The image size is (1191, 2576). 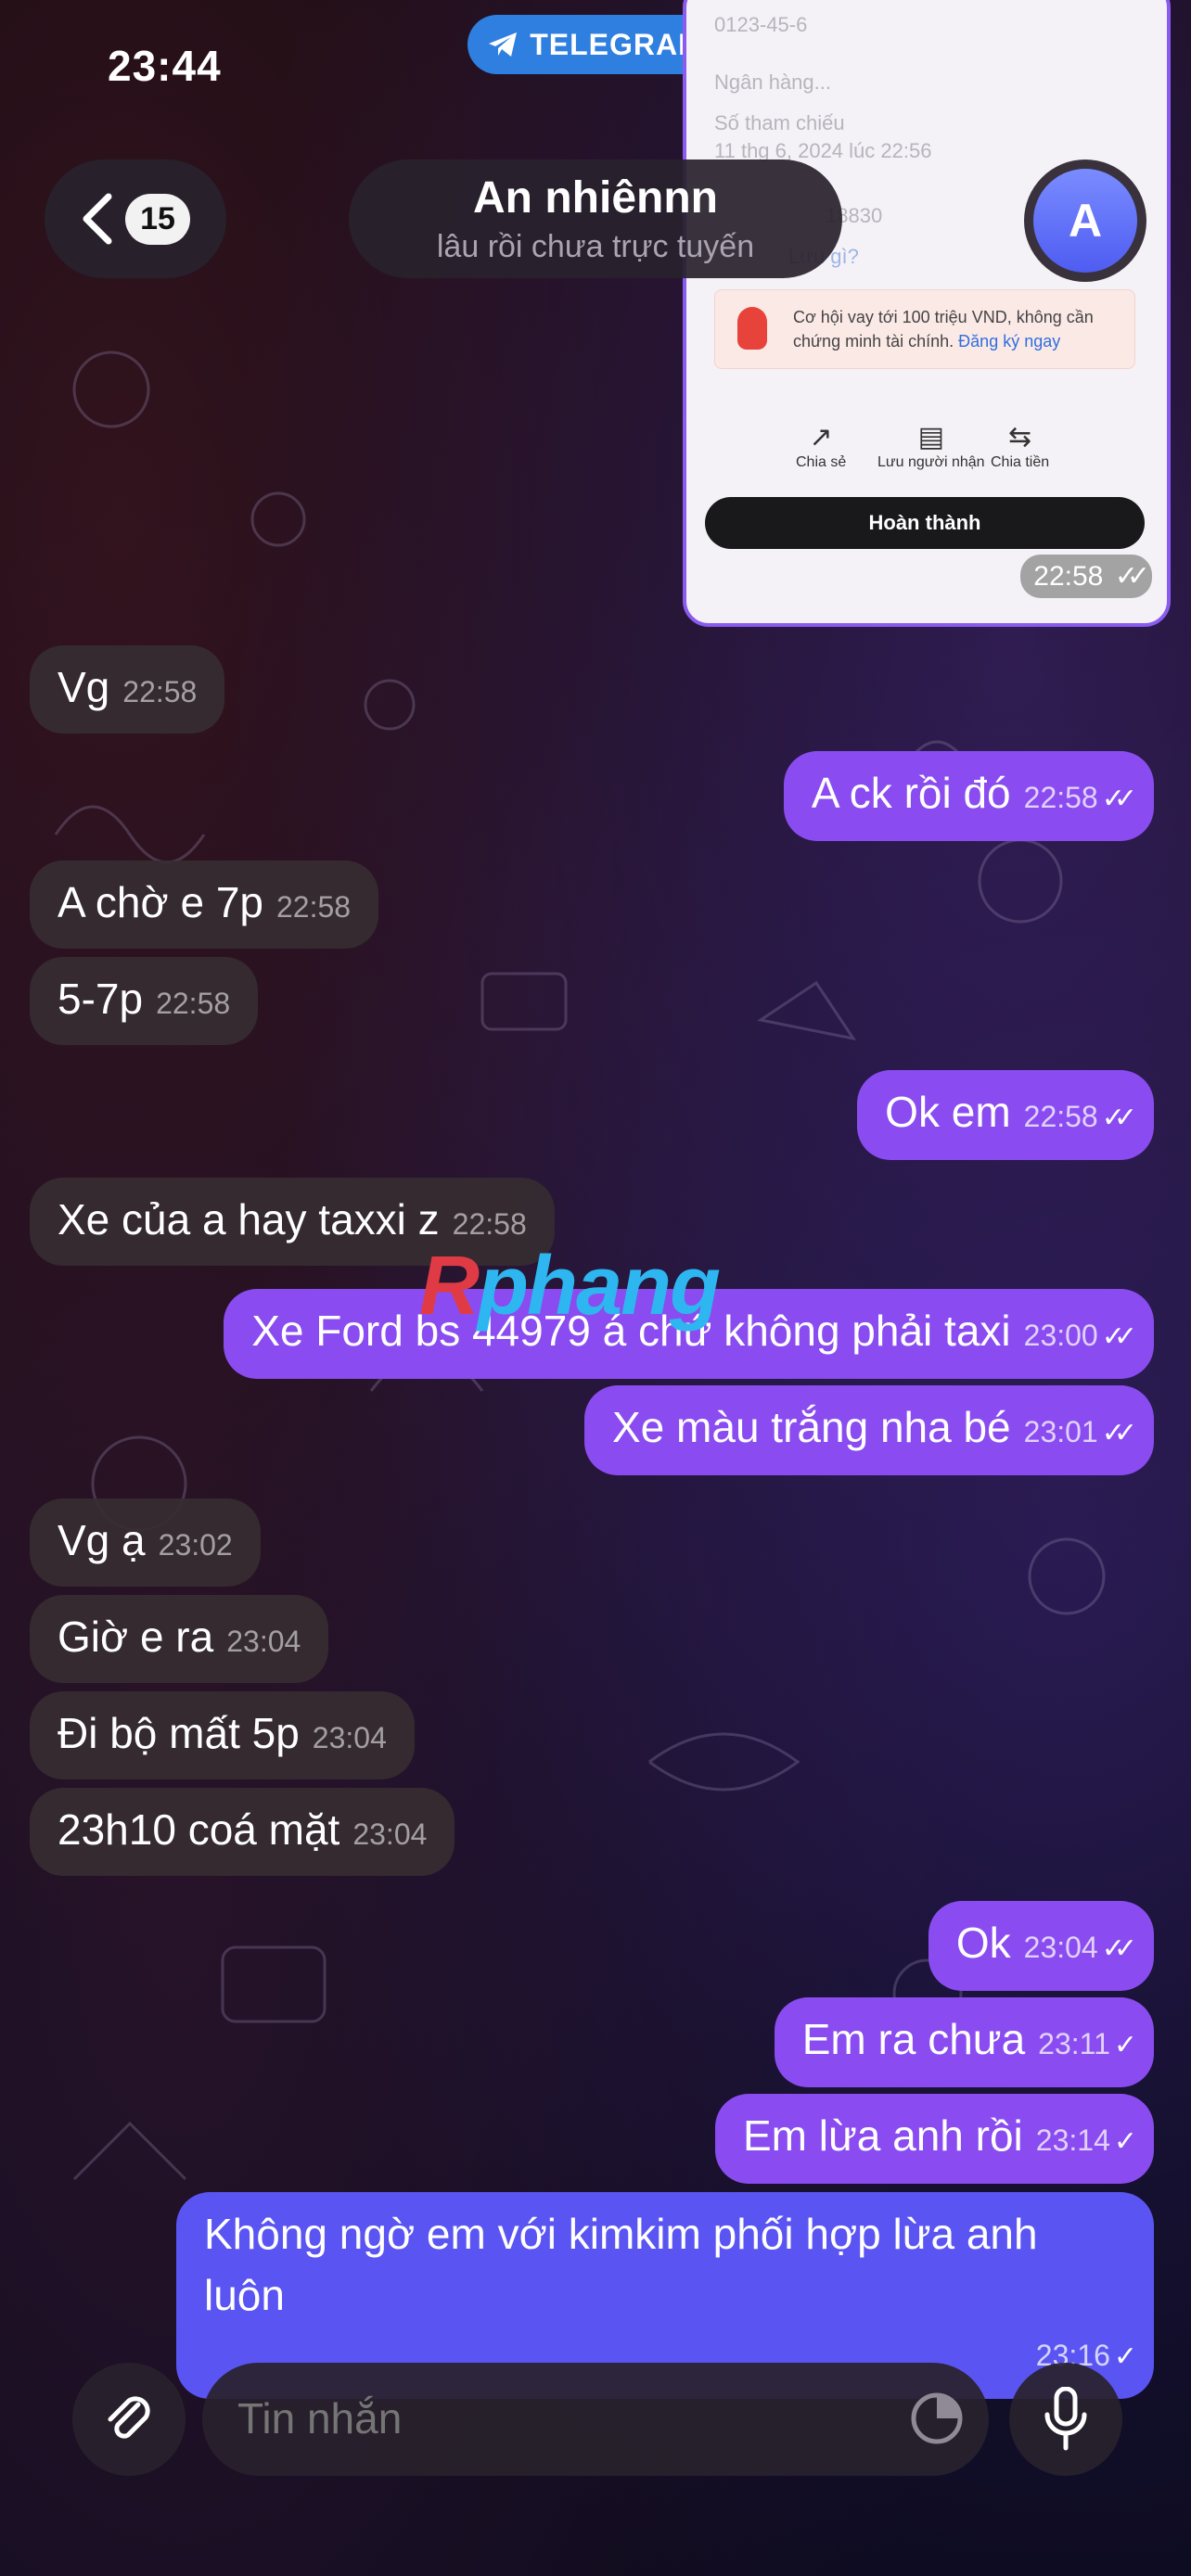 I want to click on microphone-button, so click(x=1065, y=2419).